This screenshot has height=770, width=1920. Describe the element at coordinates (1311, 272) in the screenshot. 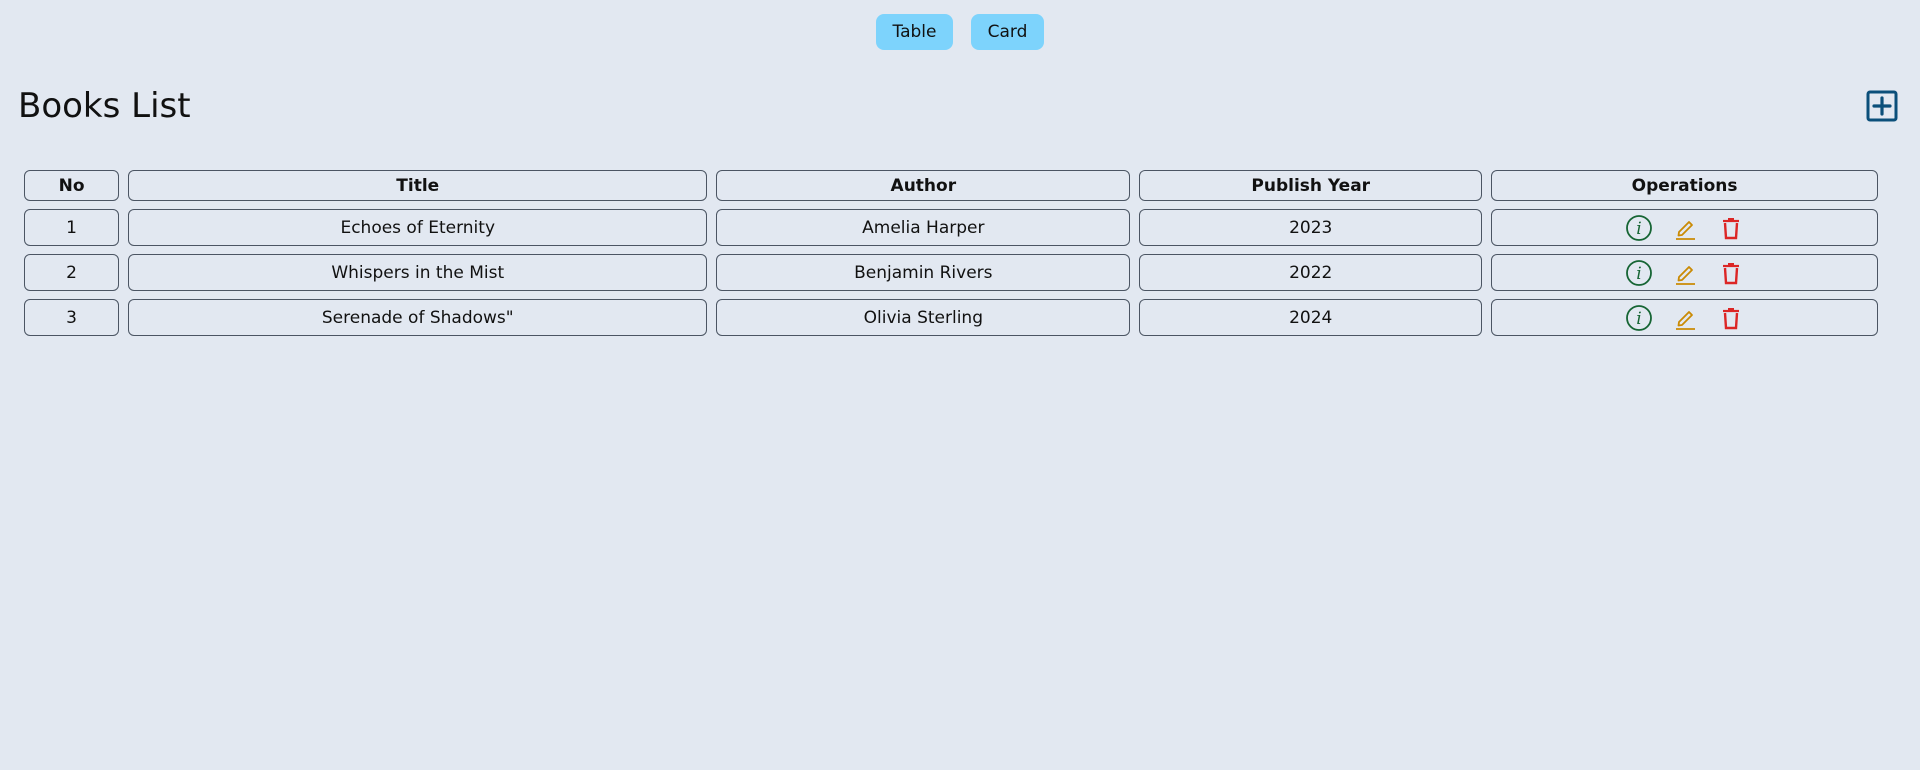

I see `cell-year: 2022` at that location.